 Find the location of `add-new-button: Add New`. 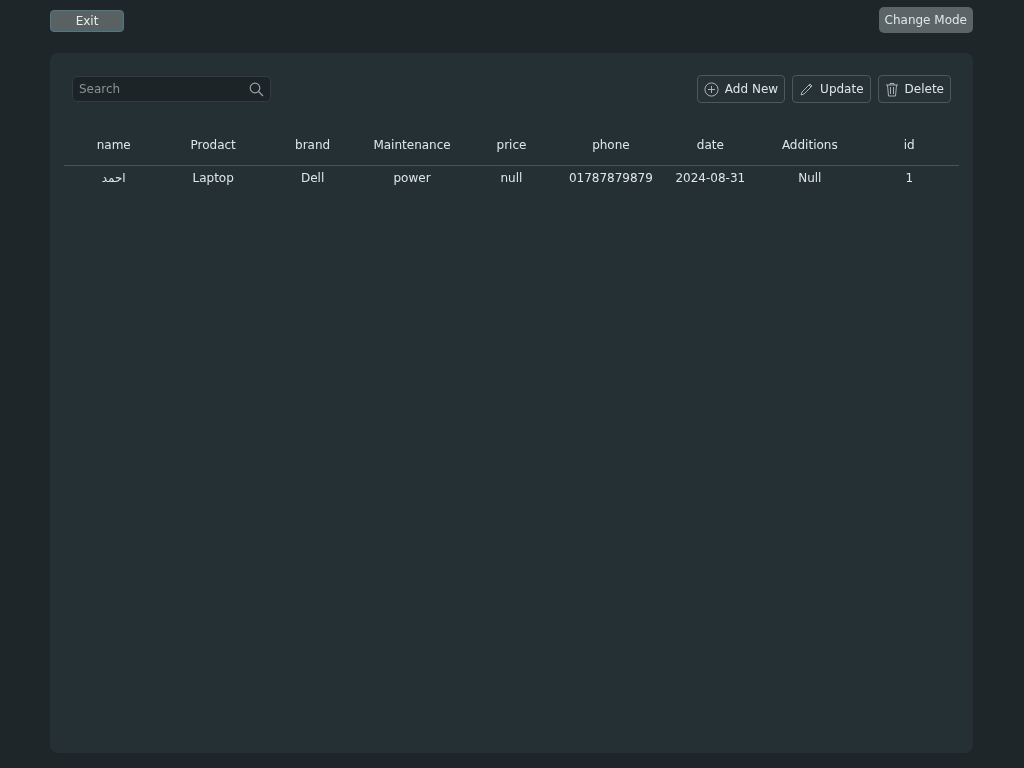

add-new-button: Add New is located at coordinates (741, 89).